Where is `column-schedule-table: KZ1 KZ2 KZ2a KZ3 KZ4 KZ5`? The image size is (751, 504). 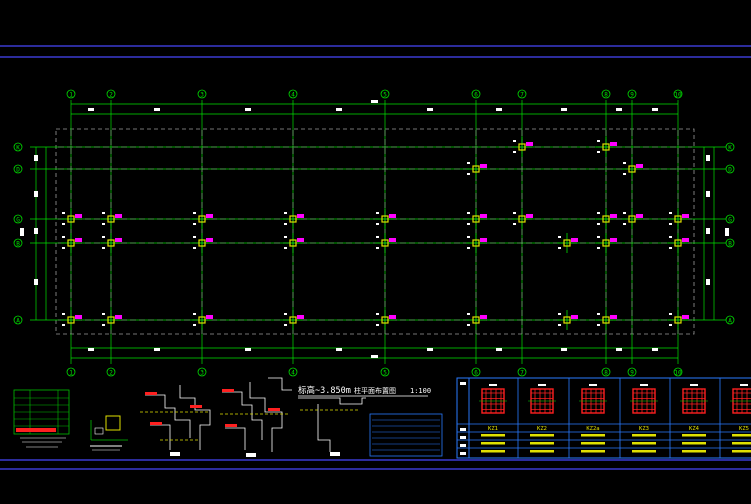 column-schedule-table: KZ1 KZ2 KZ2a KZ3 KZ4 KZ5 is located at coordinates (603, 418).